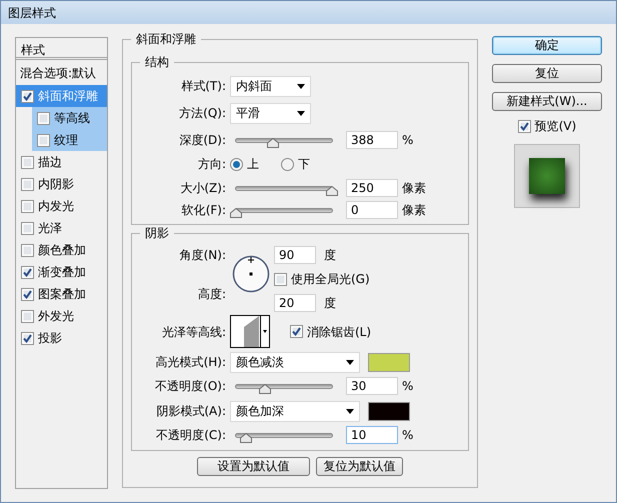 This screenshot has width=617, height=503. I want to click on input-field: 0, so click(372, 210).